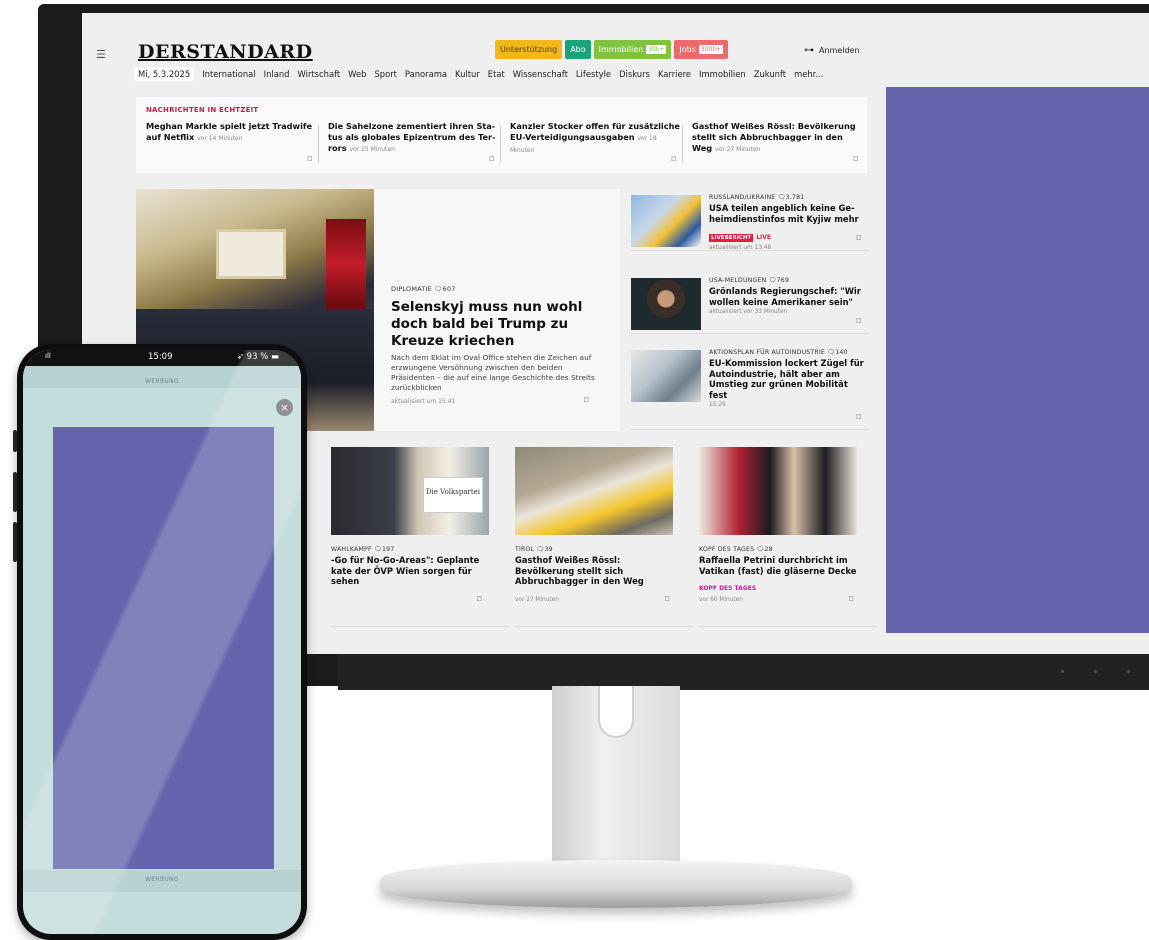  Describe the element at coordinates (721, 600) in the screenshot. I see `card-time: vor 60 Minuten` at that location.